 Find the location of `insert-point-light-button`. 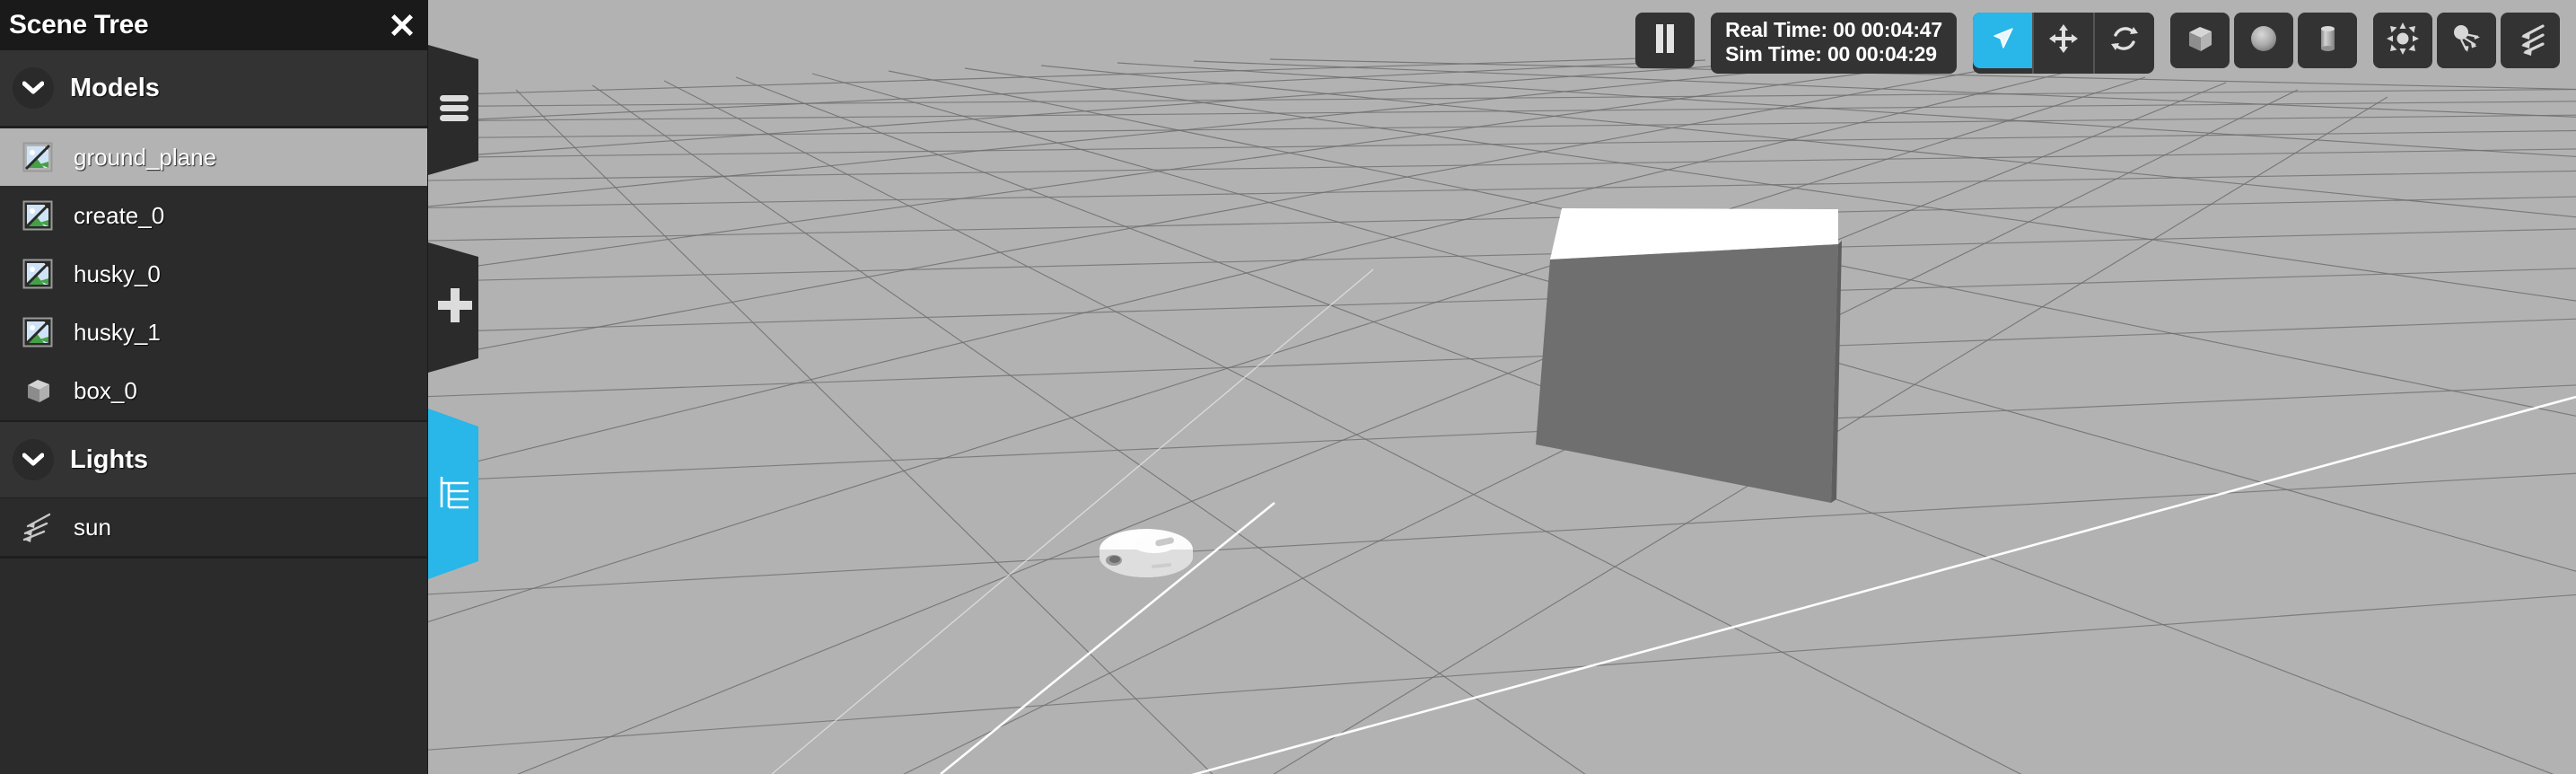

insert-point-light-button is located at coordinates (2402, 40).